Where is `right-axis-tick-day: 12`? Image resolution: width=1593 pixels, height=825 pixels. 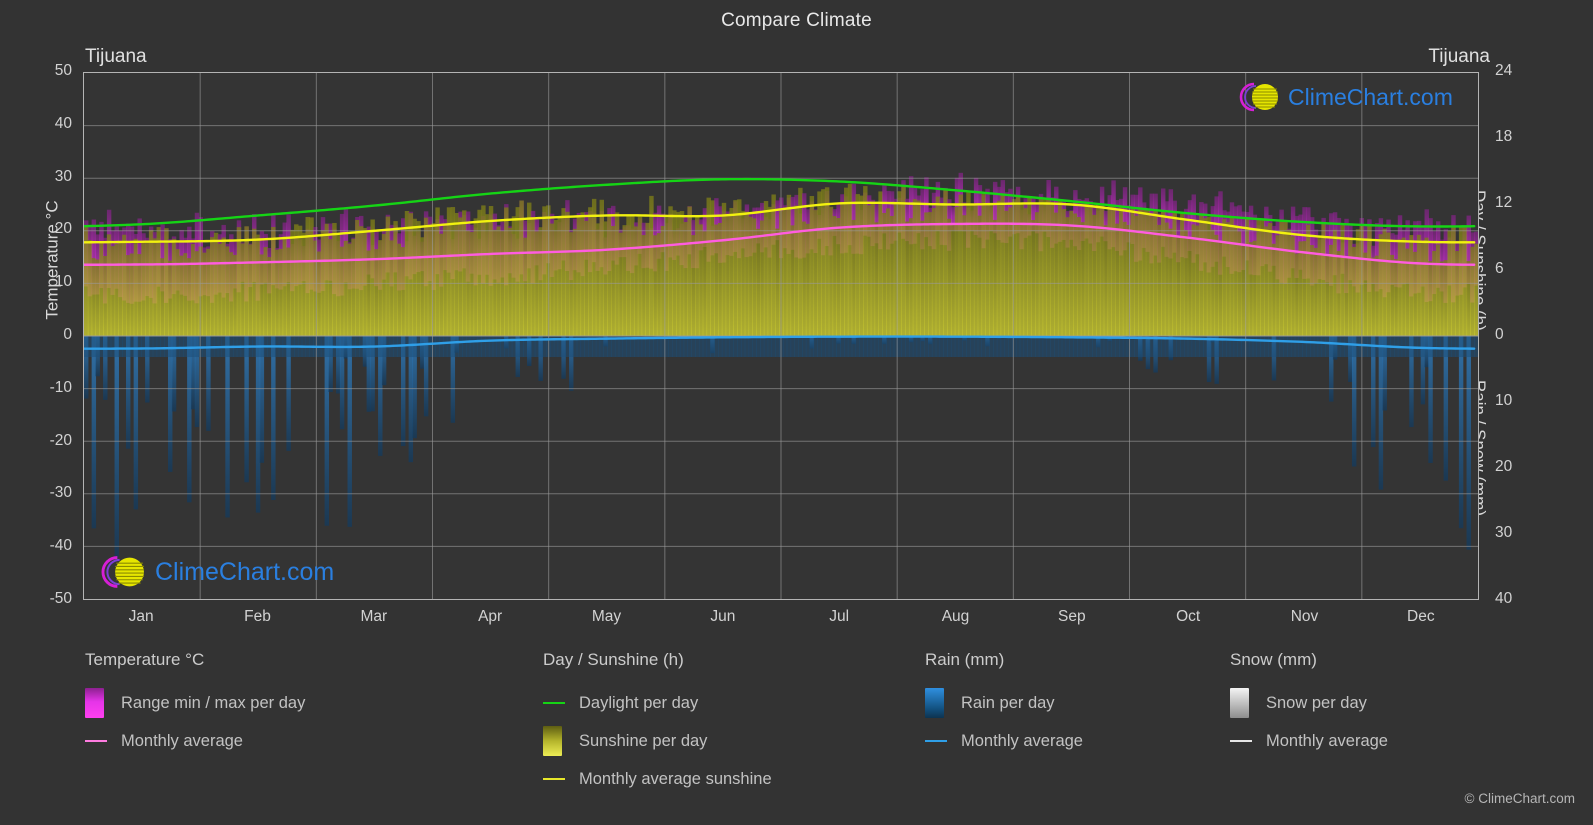
right-axis-tick-day: 12 is located at coordinates (1504, 202).